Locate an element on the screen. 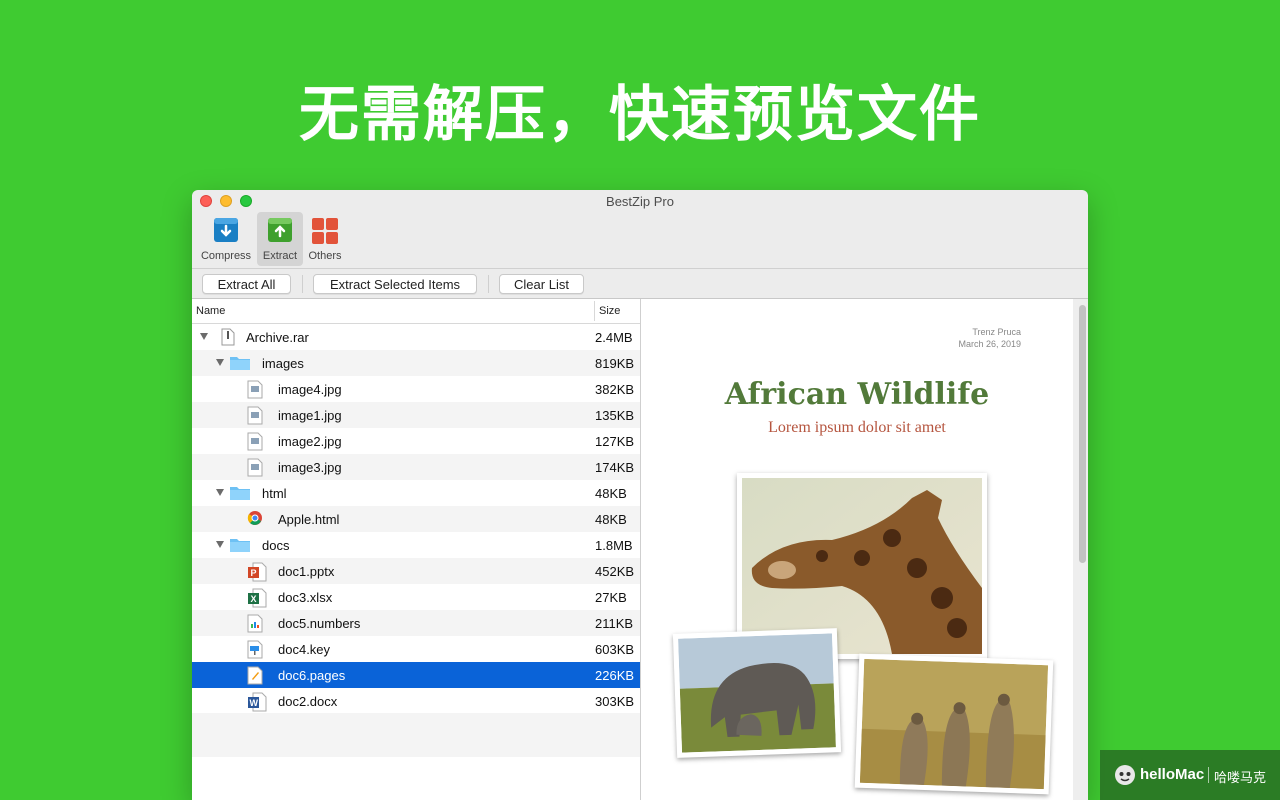 This screenshot has height=800, width=1280. file-size: 452KB is located at coordinates (615, 571).